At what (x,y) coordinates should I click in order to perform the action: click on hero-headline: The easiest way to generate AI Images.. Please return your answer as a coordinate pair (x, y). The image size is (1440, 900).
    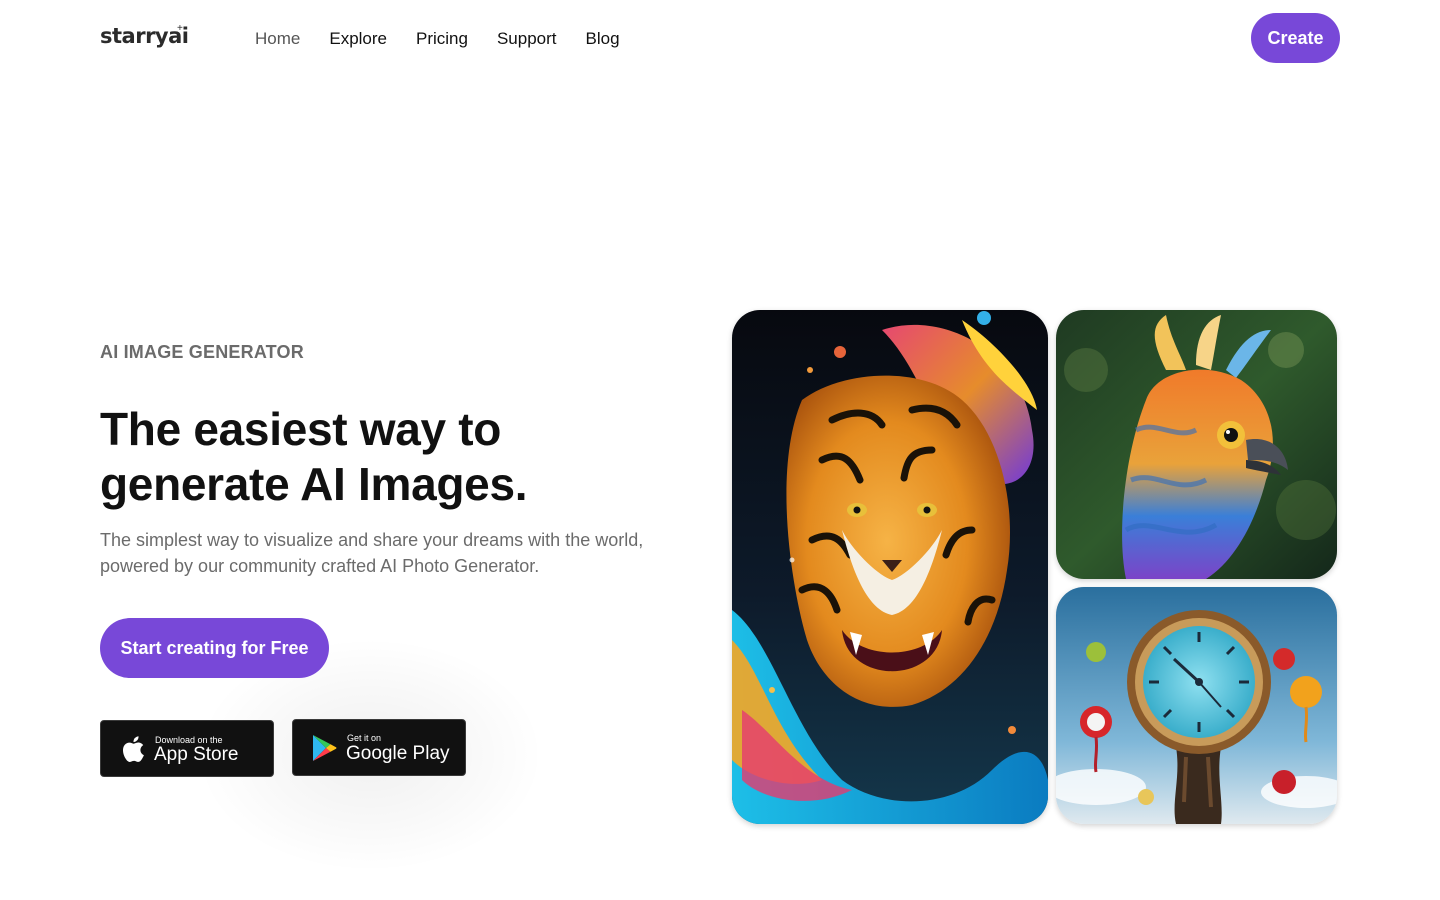
    Looking at the image, I should click on (314, 456).